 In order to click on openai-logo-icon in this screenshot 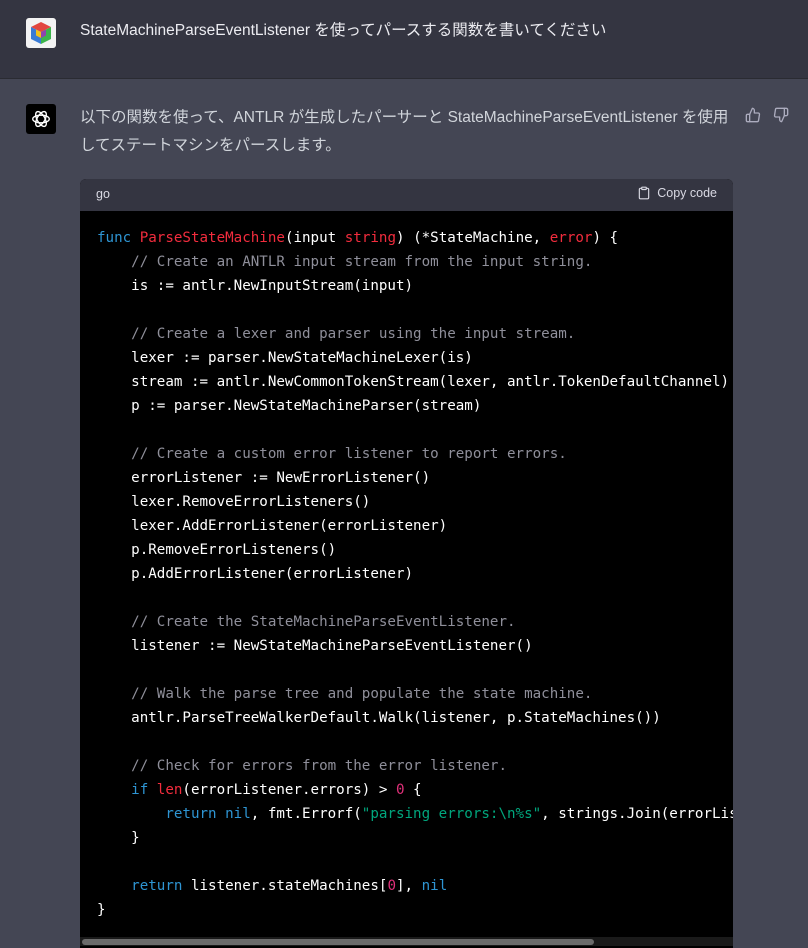, I will do `click(41, 119)`.